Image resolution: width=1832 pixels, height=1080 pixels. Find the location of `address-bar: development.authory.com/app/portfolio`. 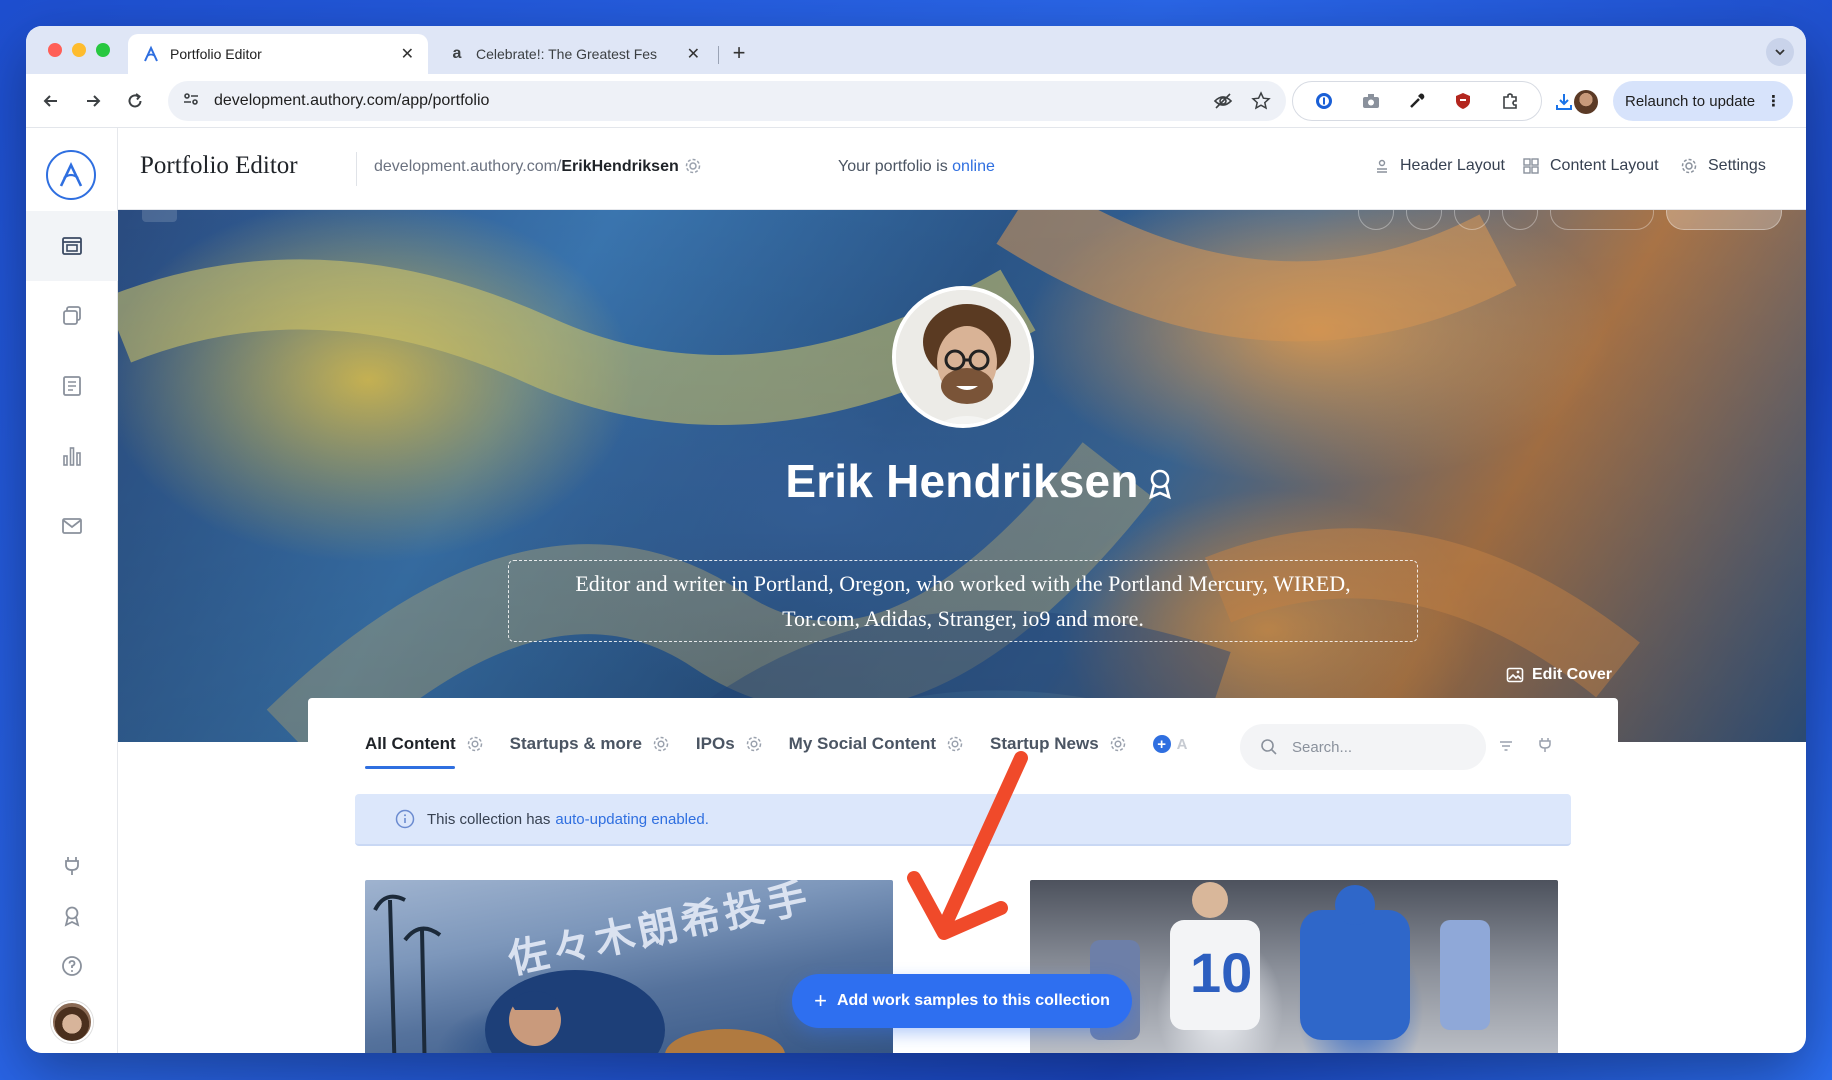

address-bar: development.authory.com/app/portfolio is located at coordinates (727, 101).